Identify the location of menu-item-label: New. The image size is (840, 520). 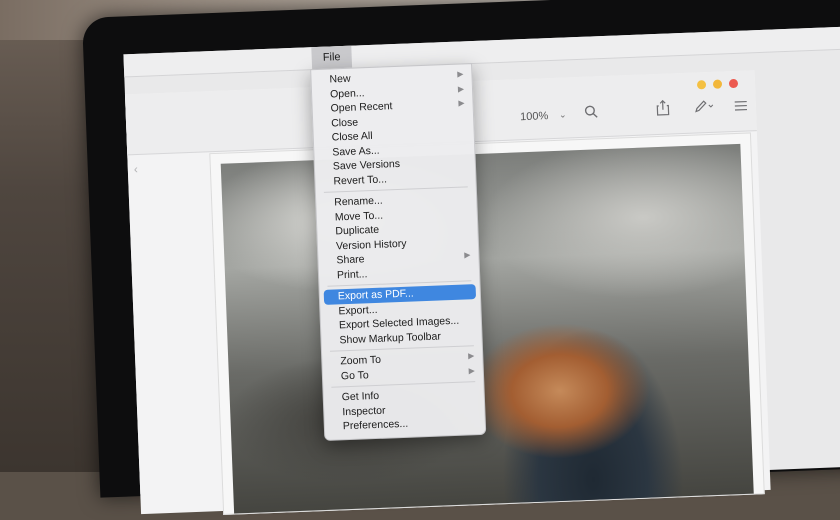
(339, 79).